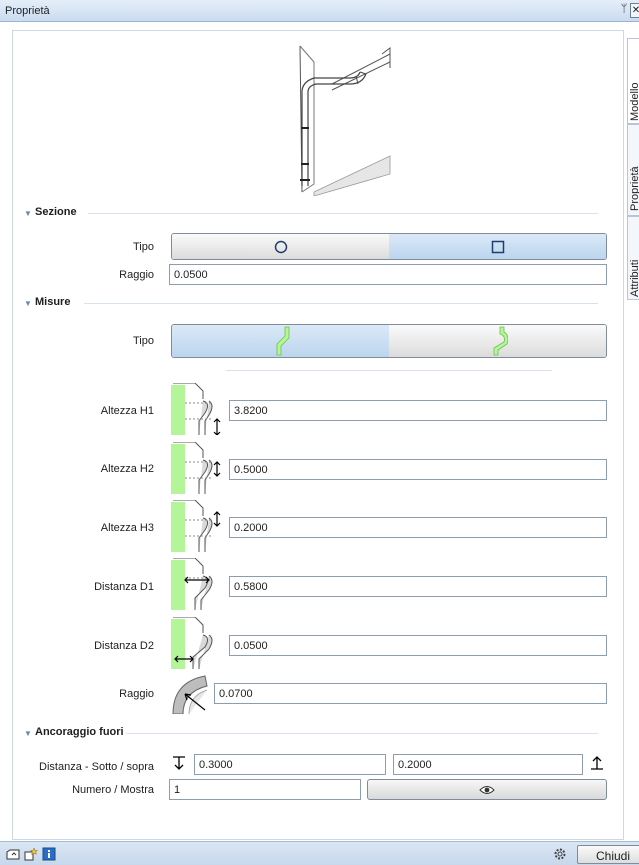  Describe the element at coordinates (633, 258) in the screenshot. I see `tab-attributi: Attributi` at that location.